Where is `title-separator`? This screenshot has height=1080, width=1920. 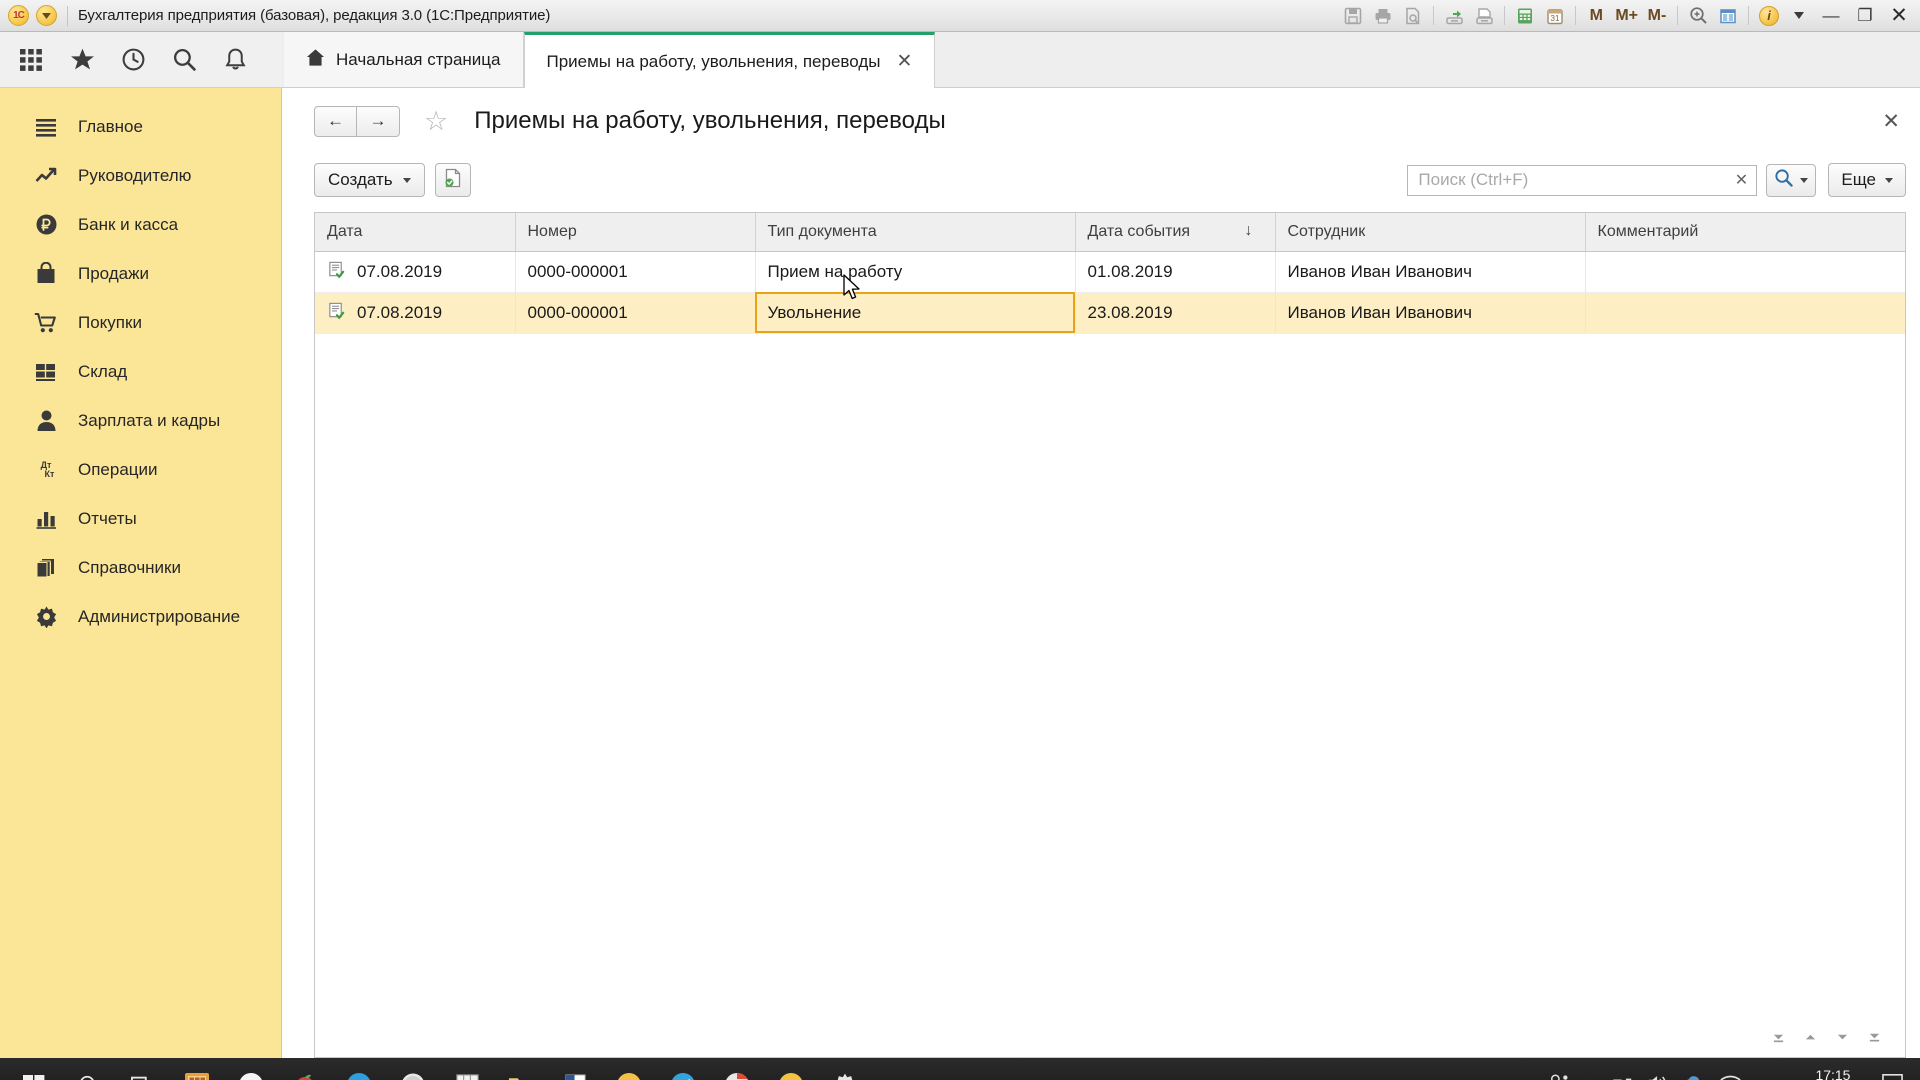
title-separator is located at coordinates (67, 15).